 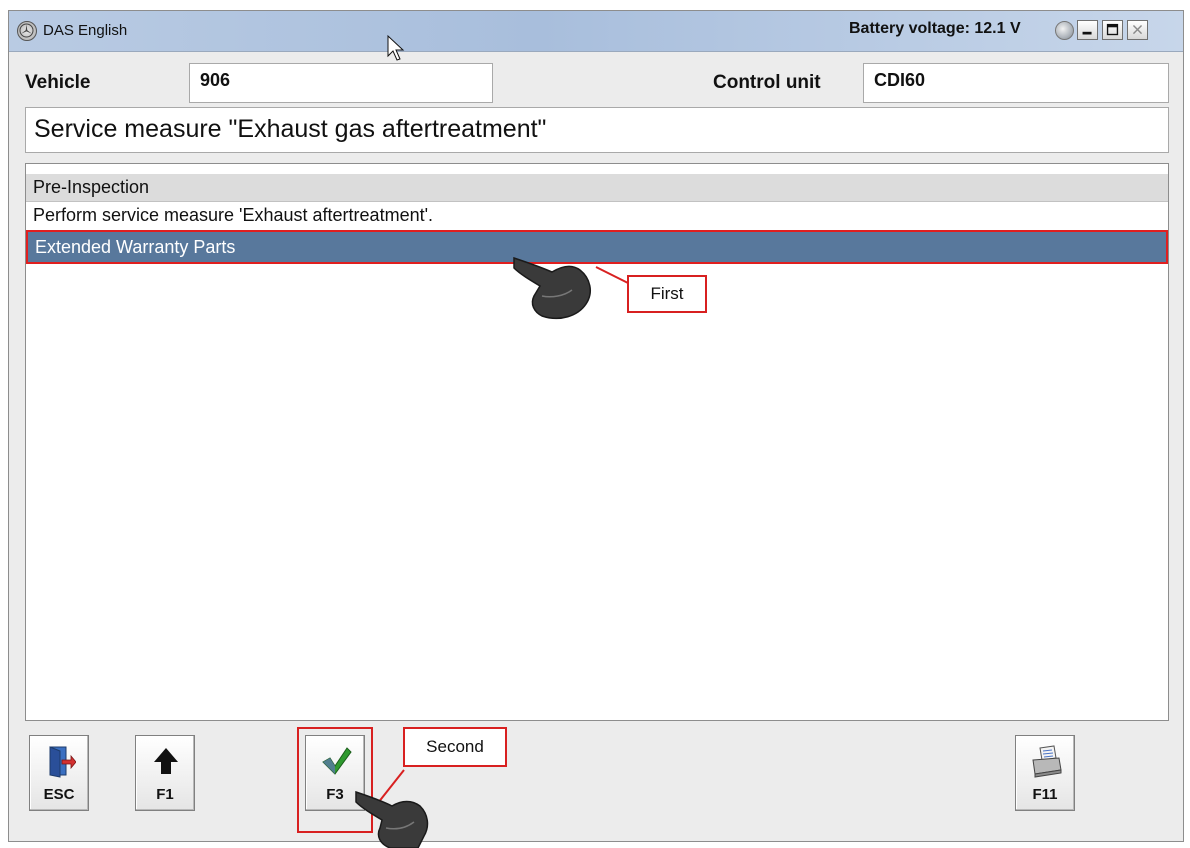 I want to click on title-bar: DAS English Battery voltage: 12.1 V, so click(x=596, y=31).